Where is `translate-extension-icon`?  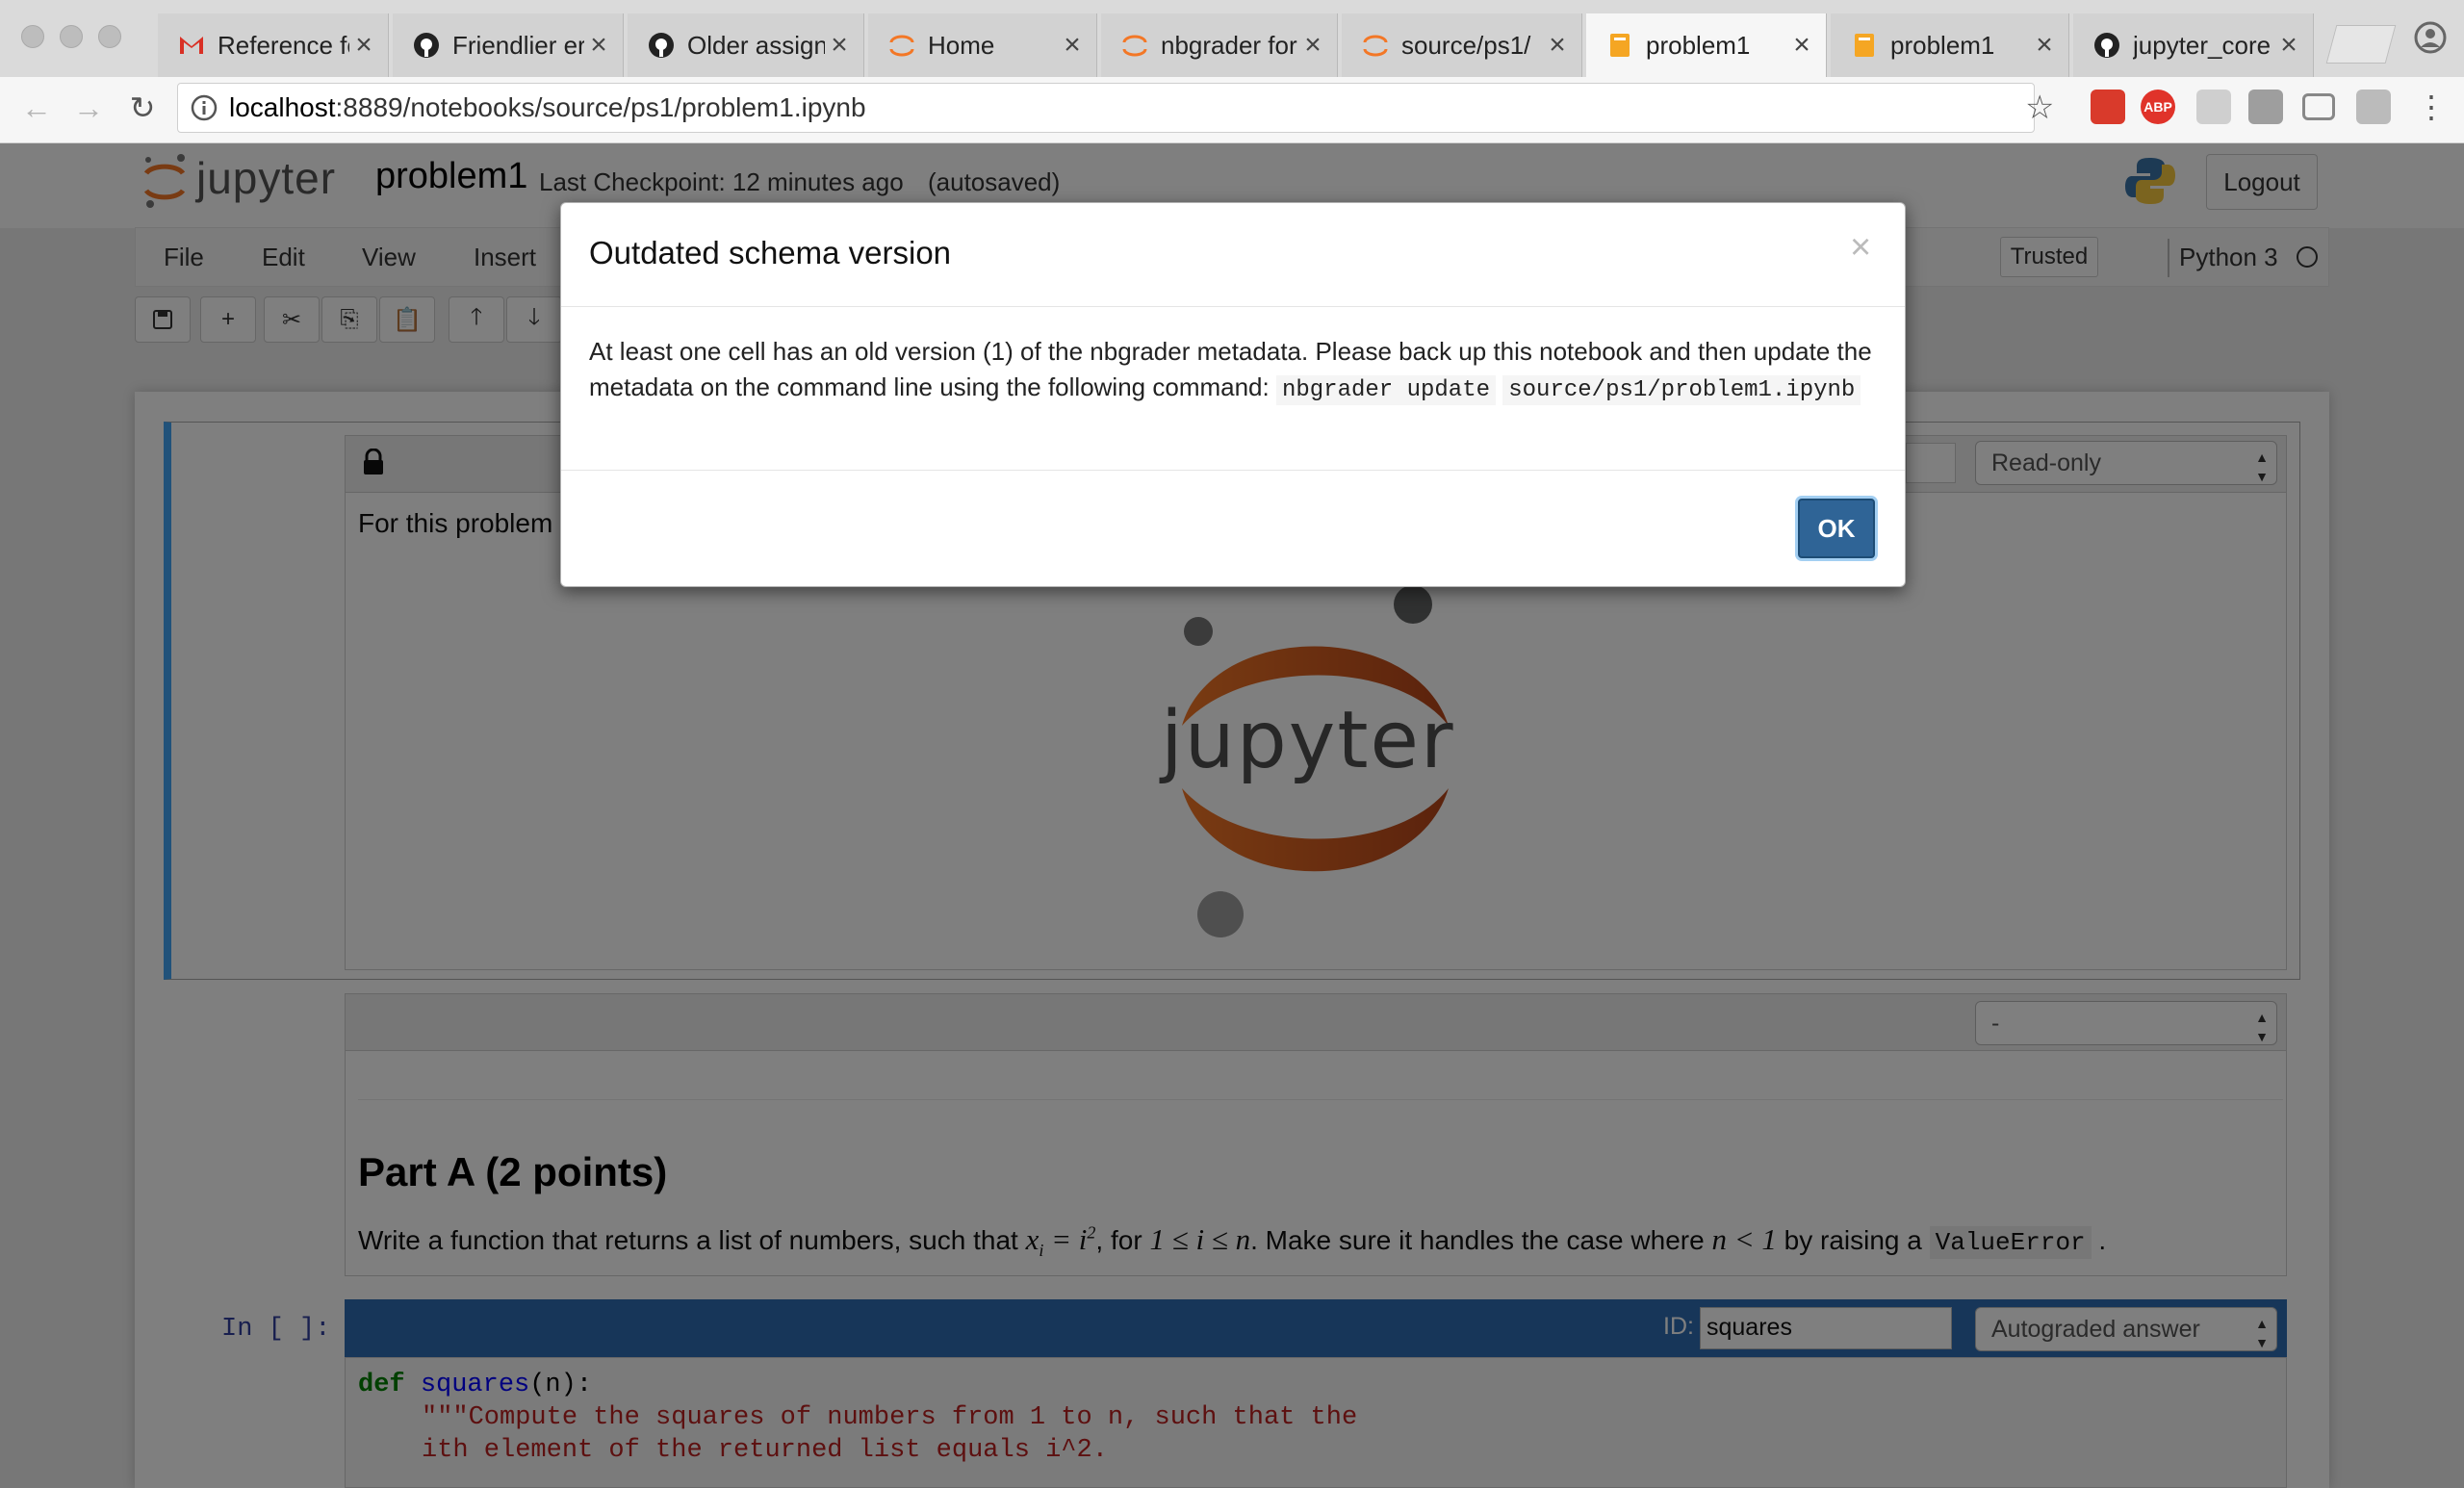
translate-extension-icon is located at coordinates (2373, 107).